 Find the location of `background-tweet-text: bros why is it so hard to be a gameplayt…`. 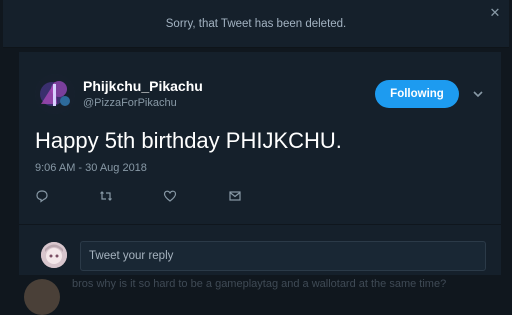

background-tweet-text: bros why is it so hard to be a gameplayt… is located at coordinates (259, 284).